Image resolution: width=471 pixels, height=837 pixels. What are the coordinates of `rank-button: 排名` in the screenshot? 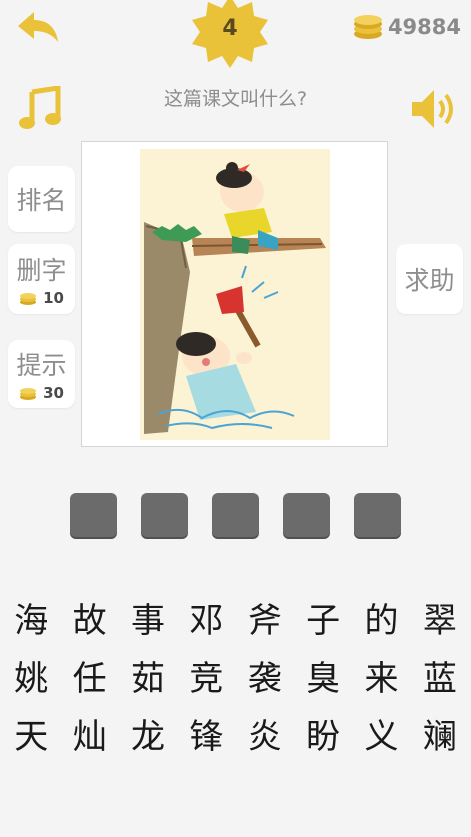 It's located at (41, 199).